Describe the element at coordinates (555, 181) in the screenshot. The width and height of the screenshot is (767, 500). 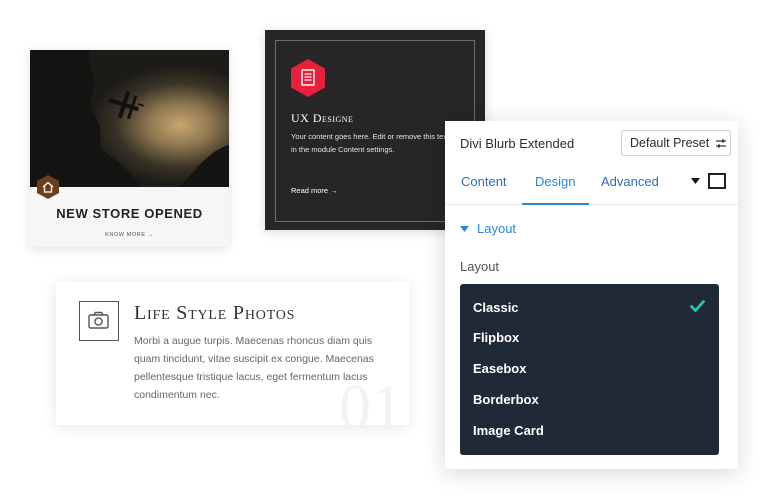
I see `tab-design: Design` at that location.